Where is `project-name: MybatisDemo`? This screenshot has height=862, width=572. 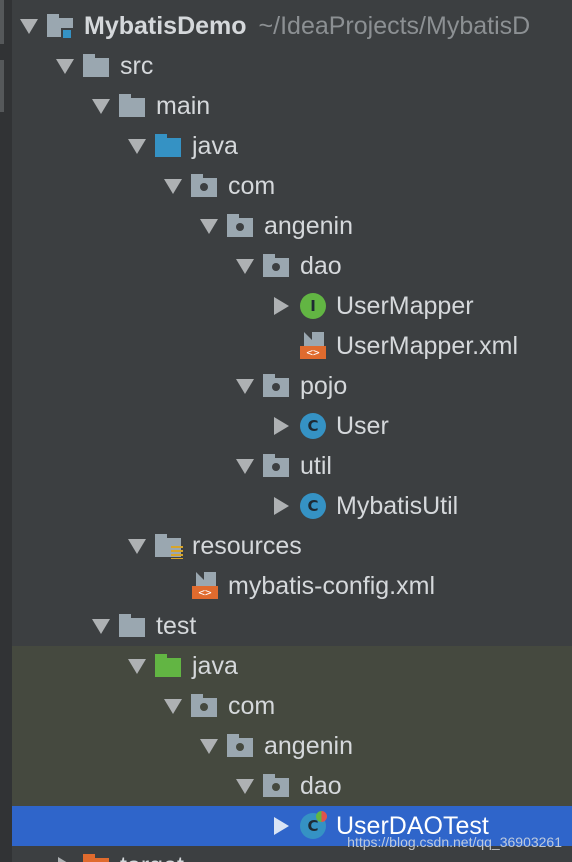
project-name: MybatisDemo is located at coordinates (165, 25).